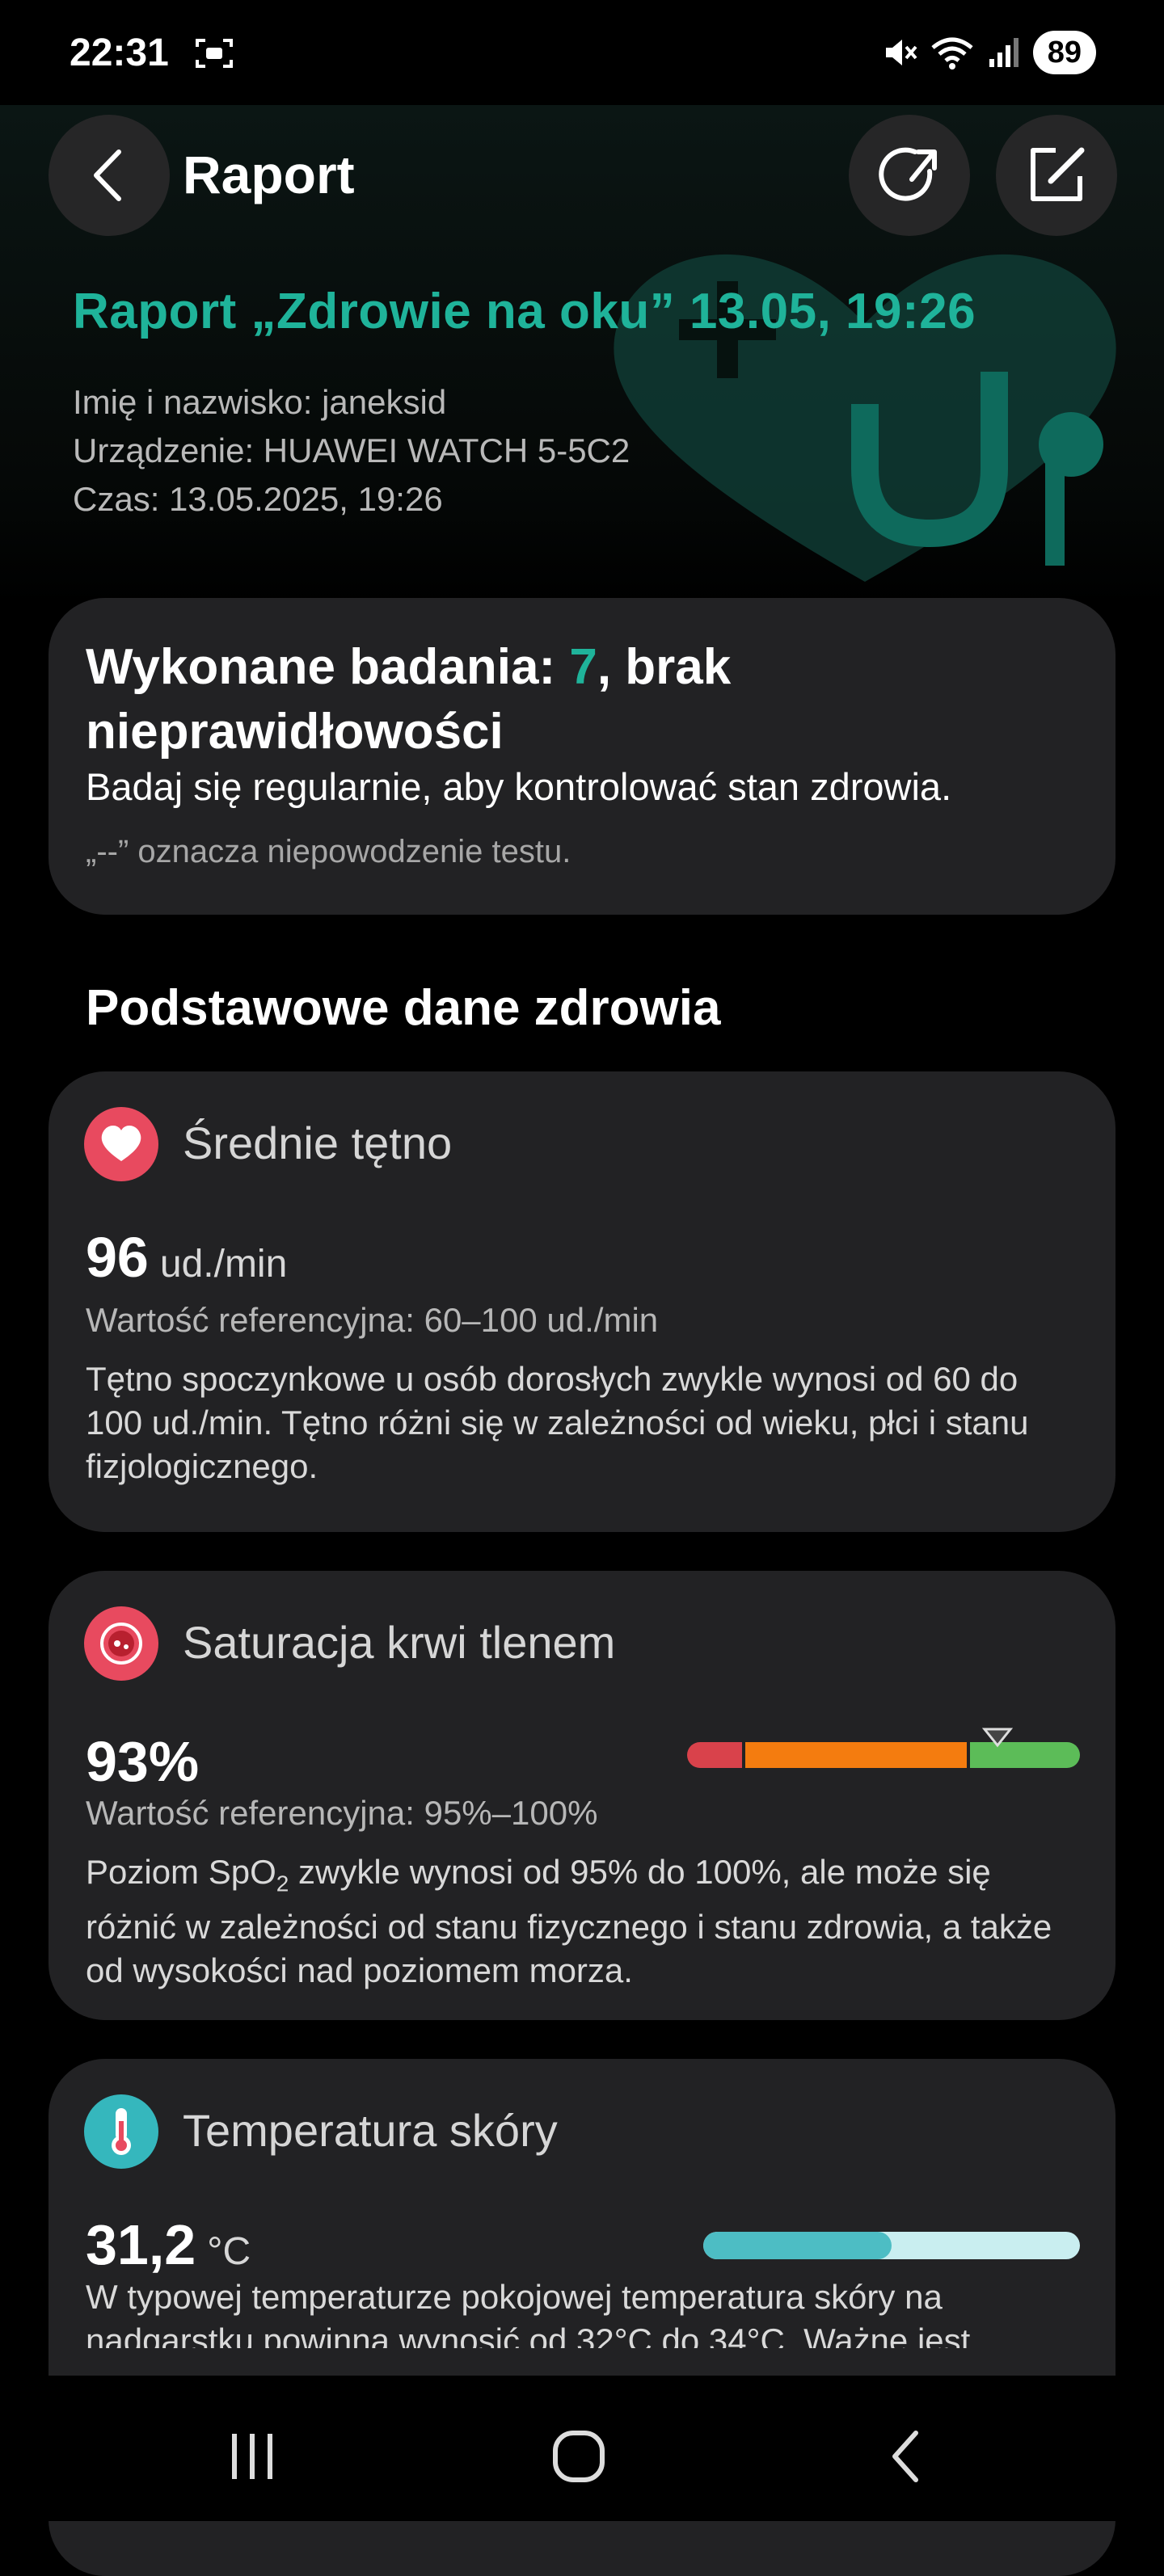 This screenshot has height=2576, width=1164. I want to click on status-time: 22:31, so click(119, 53).